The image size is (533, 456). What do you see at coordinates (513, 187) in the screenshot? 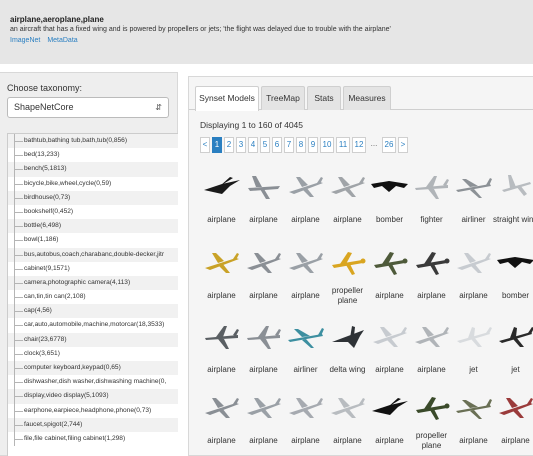
I see `straight-wing-plane-icon` at bounding box center [513, 187].